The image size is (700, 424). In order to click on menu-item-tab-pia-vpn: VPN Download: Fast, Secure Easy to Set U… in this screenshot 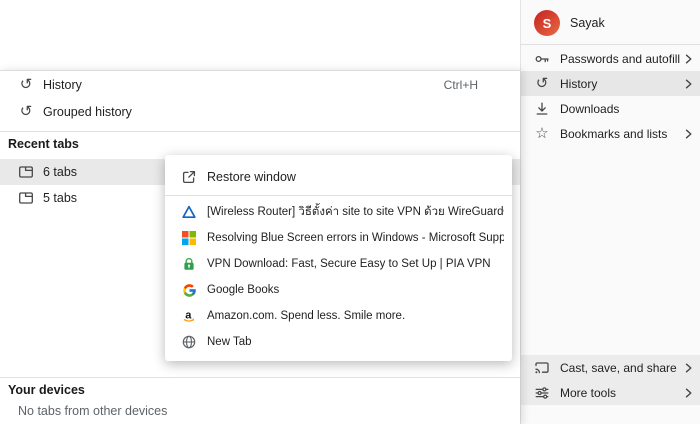, I will do `click(338, 264)`.